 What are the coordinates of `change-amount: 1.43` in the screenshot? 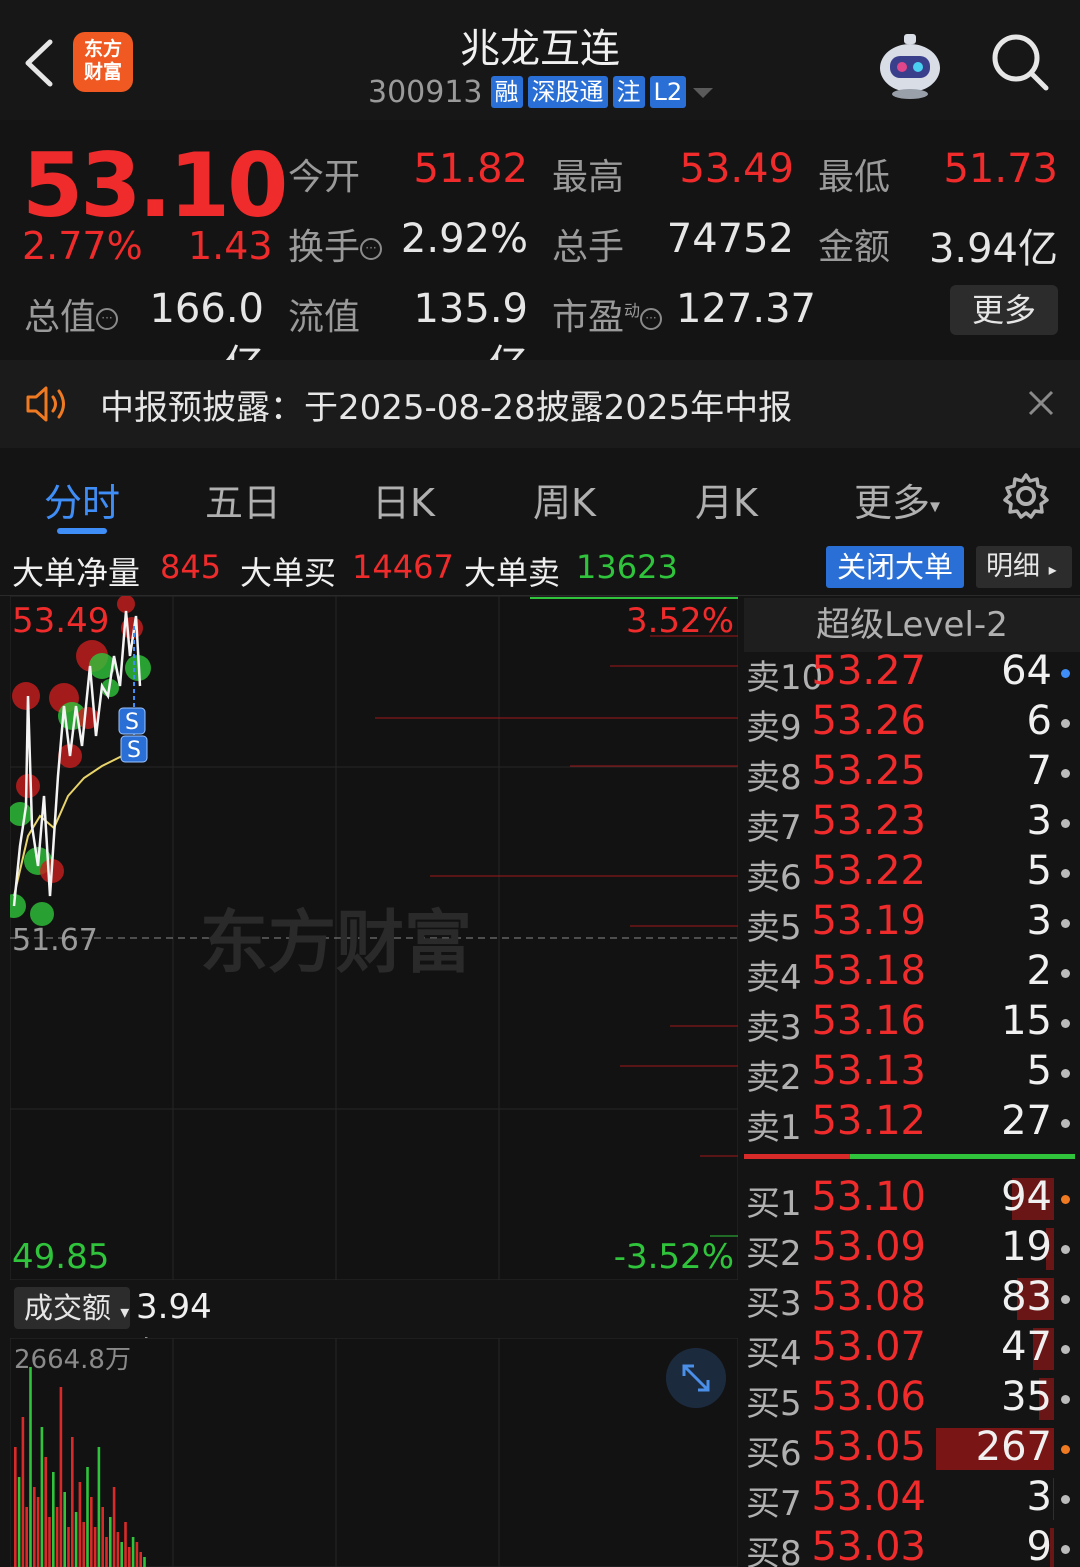 It's located at (230, 246).